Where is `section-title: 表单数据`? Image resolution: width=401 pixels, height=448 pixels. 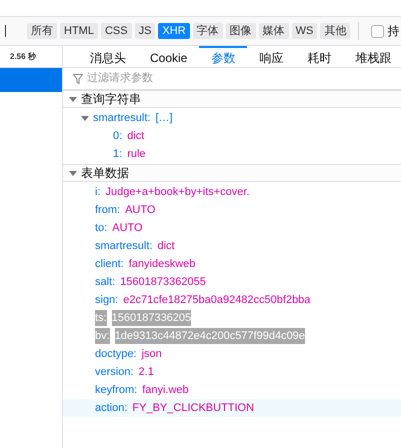
section-title: 表单数据 is located at coordinates (105, 173).